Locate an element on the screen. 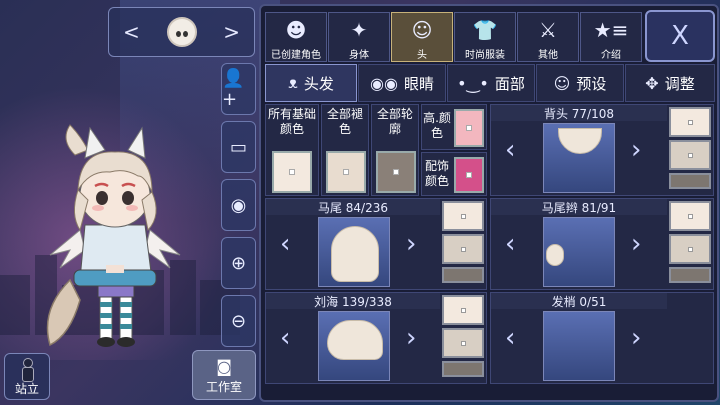 This screenshot has width=720, height=405. bangs-next-arrow: › is located at coordinates (411, 338).